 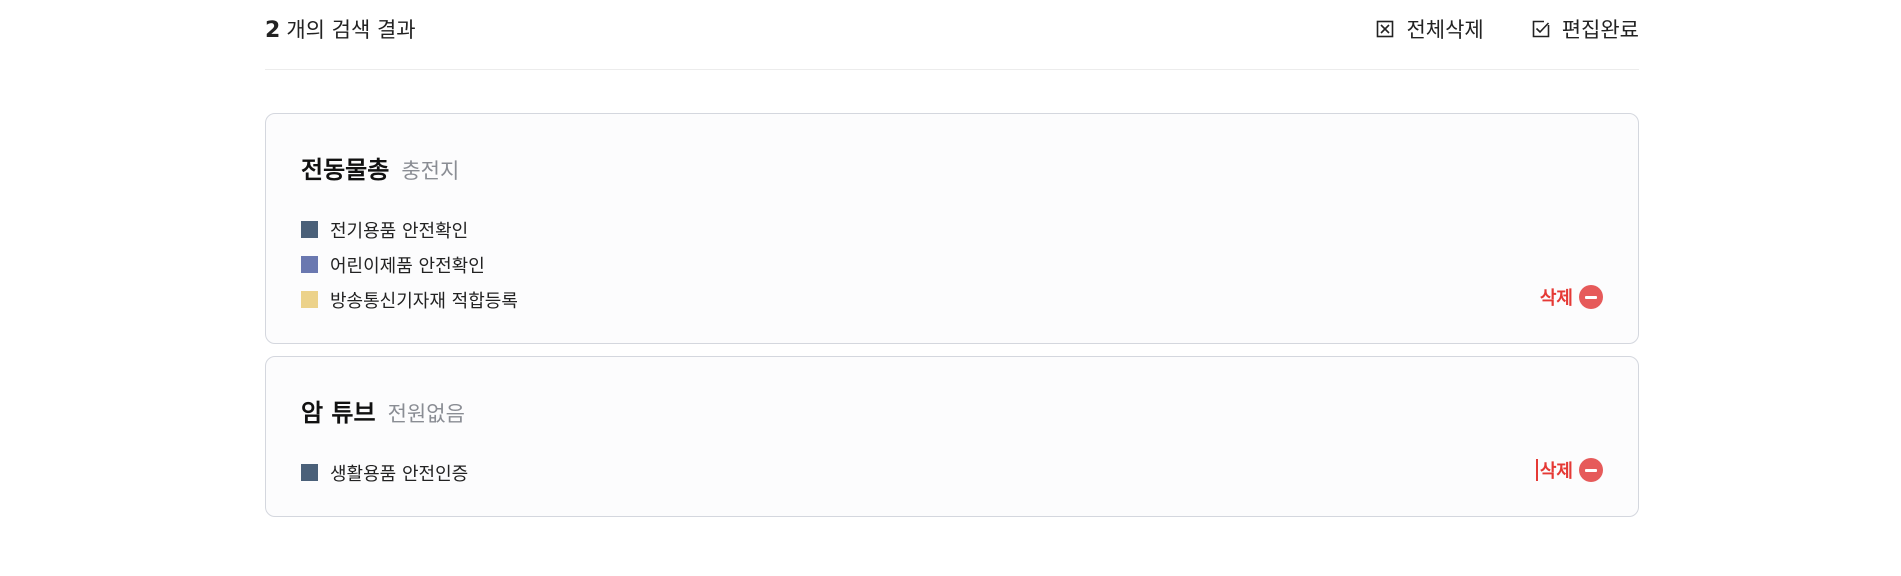 I want to click on edit-done-button: 편집완료, so click(x=1585, y=29).